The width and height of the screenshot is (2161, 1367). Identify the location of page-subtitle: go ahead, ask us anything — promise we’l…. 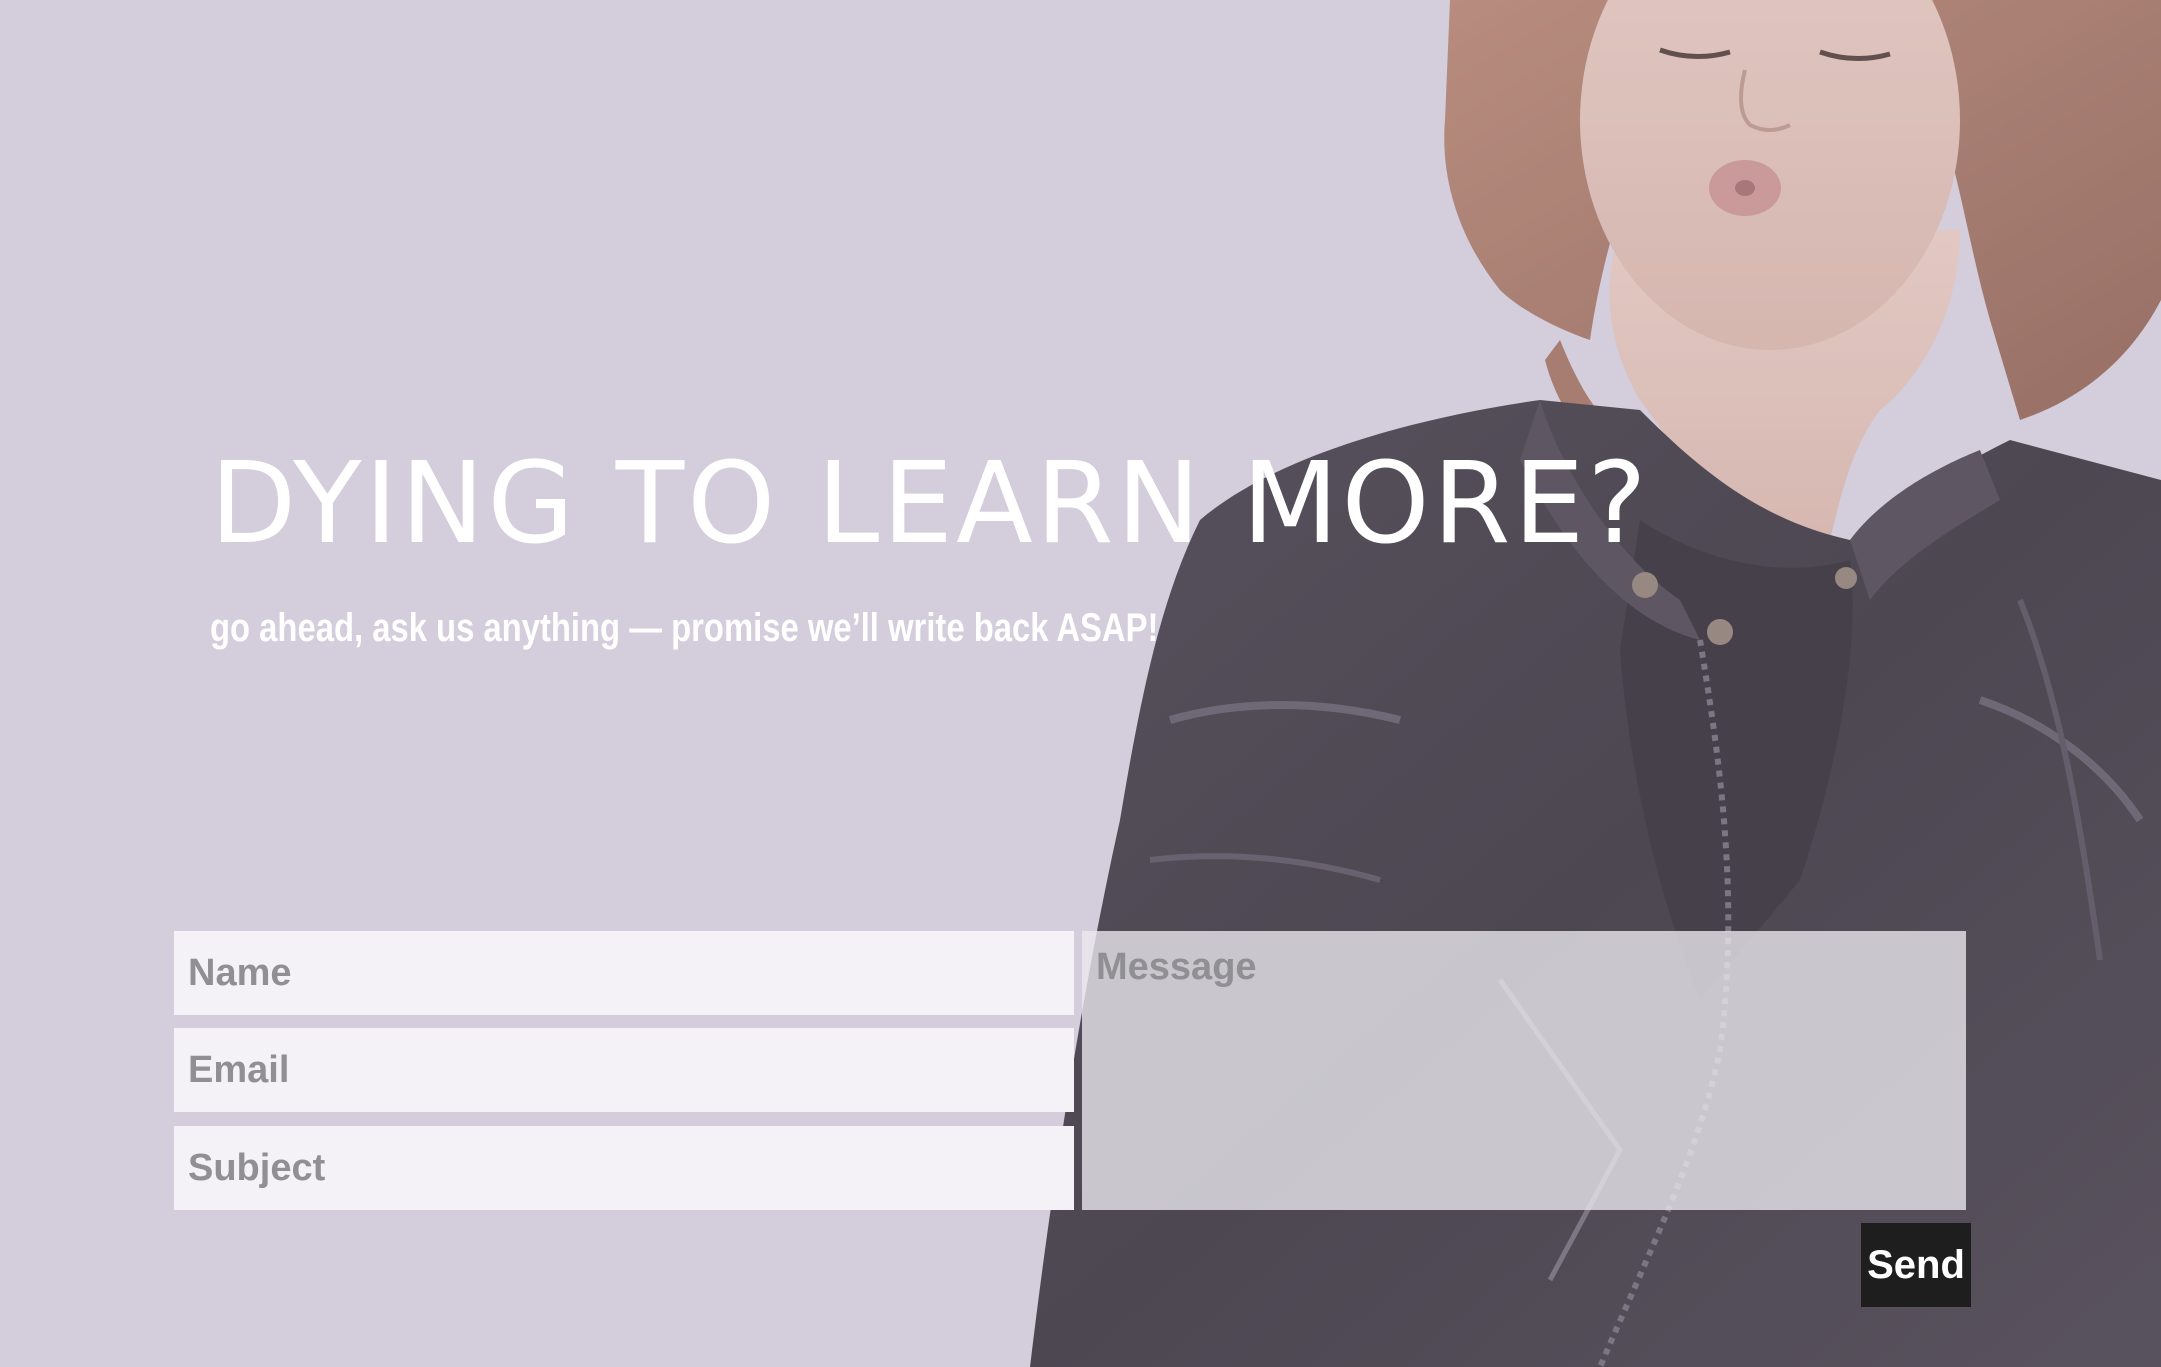
(684, 628).